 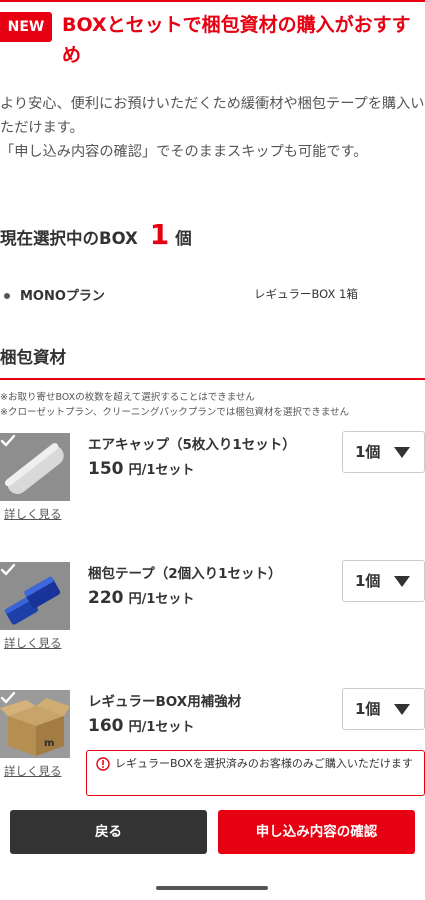 What do you see at coordinates (62, 296) in the screenshot?
I see `plan-name: MONOプラン` at bounding box center [62, 296].